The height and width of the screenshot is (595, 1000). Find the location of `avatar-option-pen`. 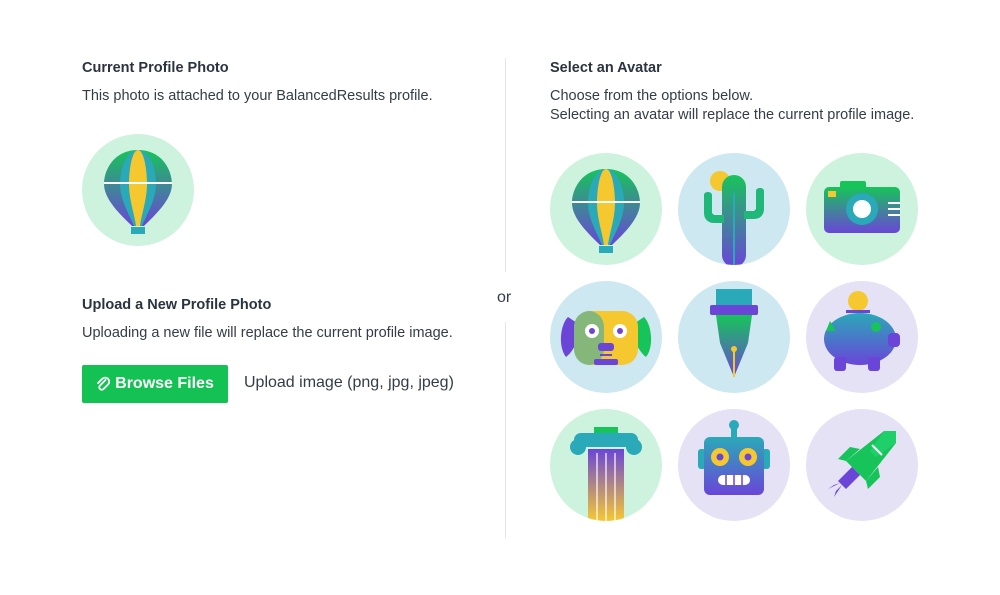

avatar-option-pen is located at coordinates (734, 337).